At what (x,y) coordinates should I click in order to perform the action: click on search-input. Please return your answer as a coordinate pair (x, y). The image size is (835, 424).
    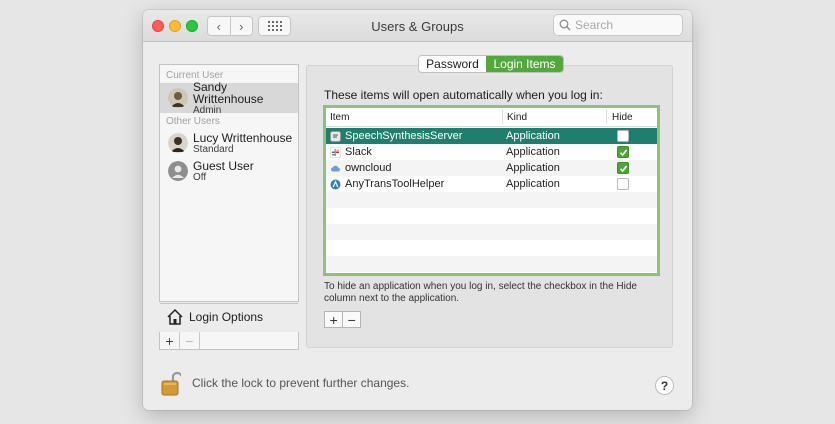
    Looking at the image, I should click on (625, 25).